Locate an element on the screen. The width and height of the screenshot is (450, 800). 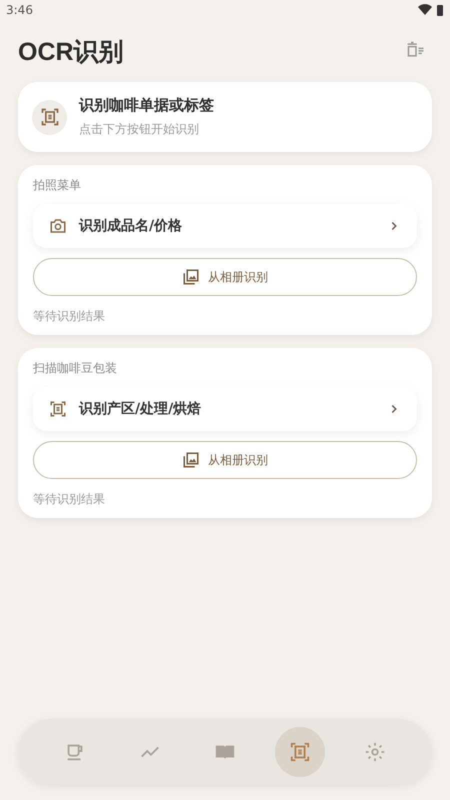
recognize-button: 识别产区/处理/烘焙 is located at coordinates (225, 409).